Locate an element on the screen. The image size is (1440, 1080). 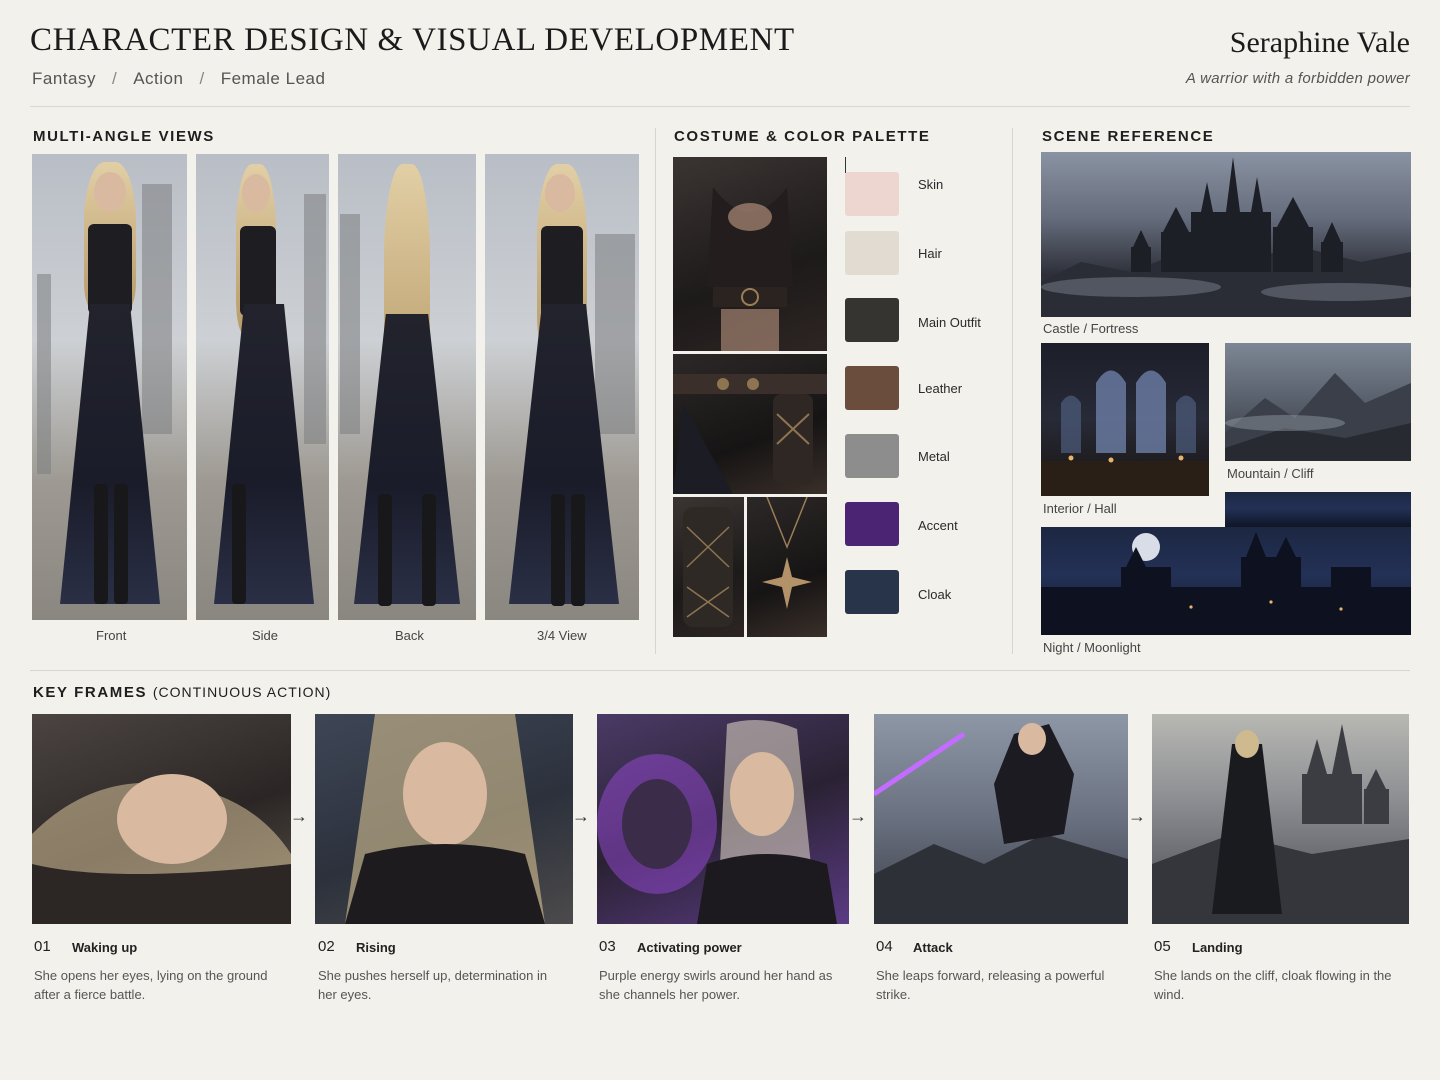
scene-interior-image is located at coordinates (1125, 419).